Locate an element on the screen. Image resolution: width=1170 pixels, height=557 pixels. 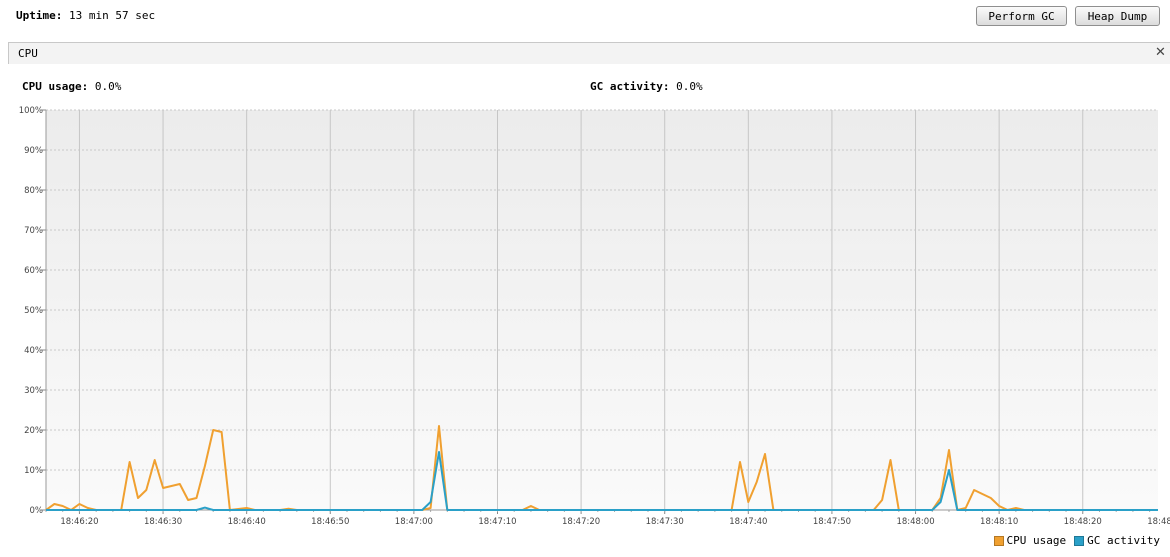
perform-gc-button: Perform GC is located at coordinates (1021, 16).